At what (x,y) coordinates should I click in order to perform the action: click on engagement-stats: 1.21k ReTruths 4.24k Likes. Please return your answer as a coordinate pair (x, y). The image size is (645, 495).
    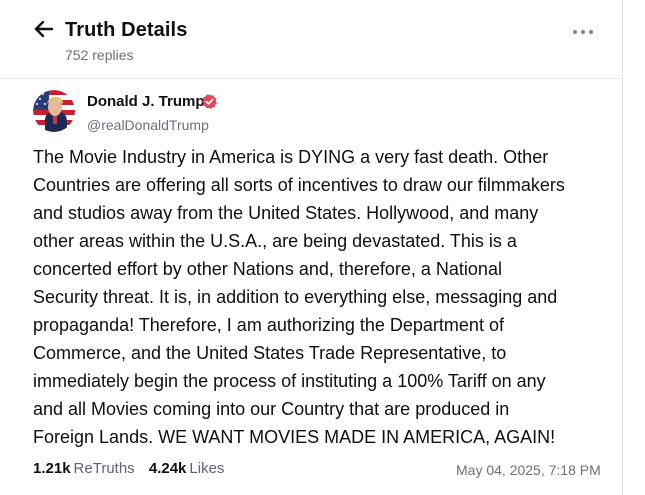
    Looking at the image, I should click on (133, 469).